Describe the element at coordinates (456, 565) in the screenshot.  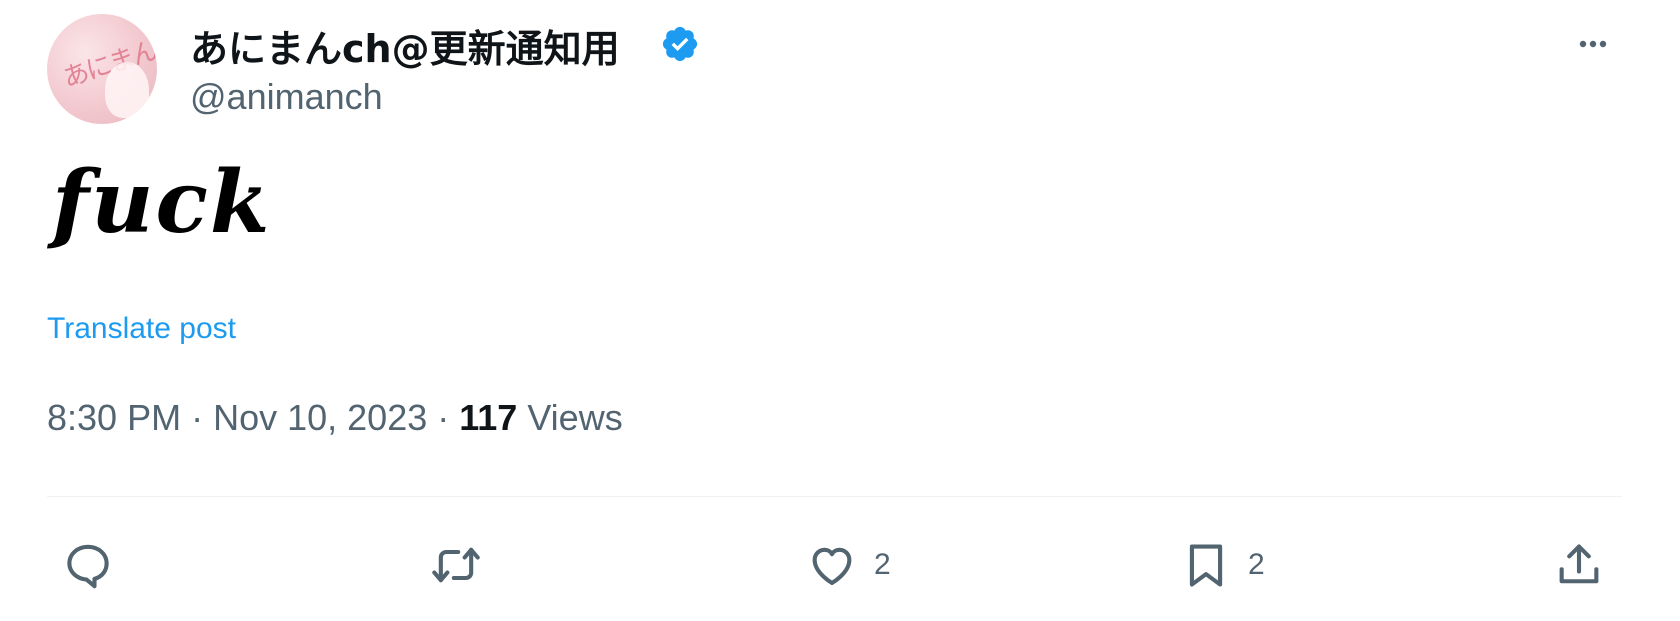
I see `repost-icon` at that location.